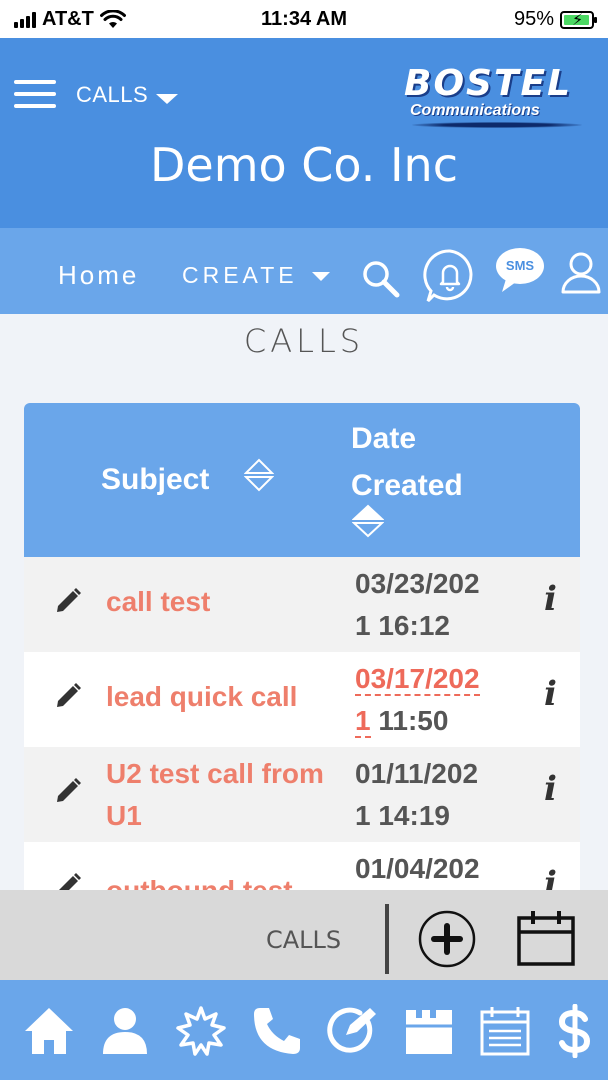 The width and height of the screenshot is (608, 1080). I want to click on sort-icon, so click(259, 475).